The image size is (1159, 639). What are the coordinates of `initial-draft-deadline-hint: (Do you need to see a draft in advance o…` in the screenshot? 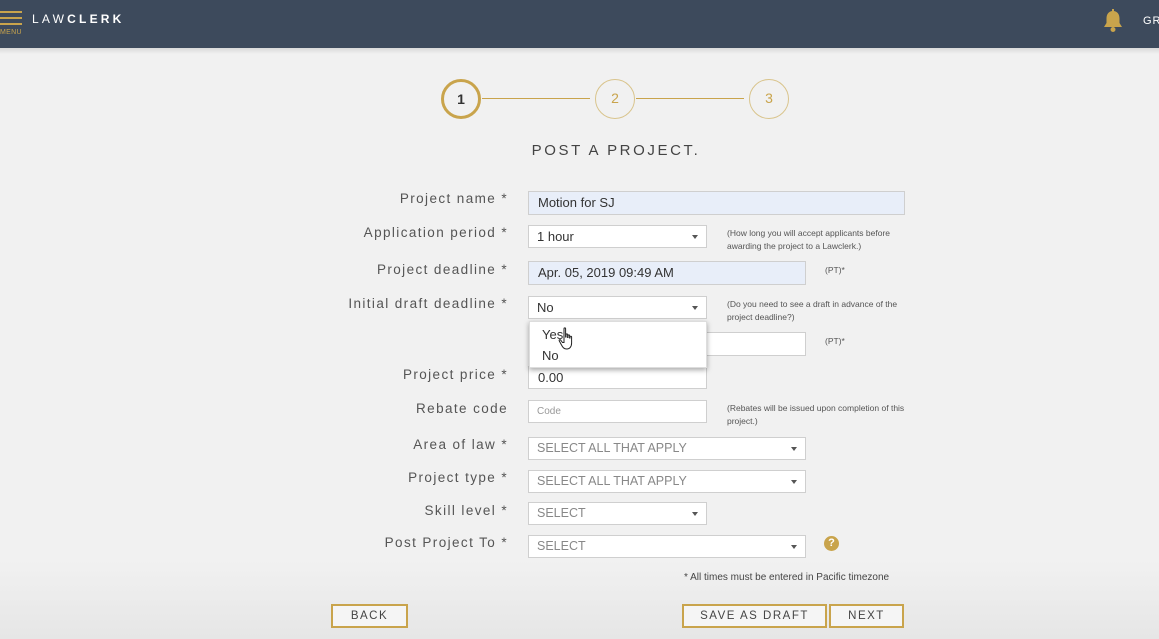 It's located at (812, 310).